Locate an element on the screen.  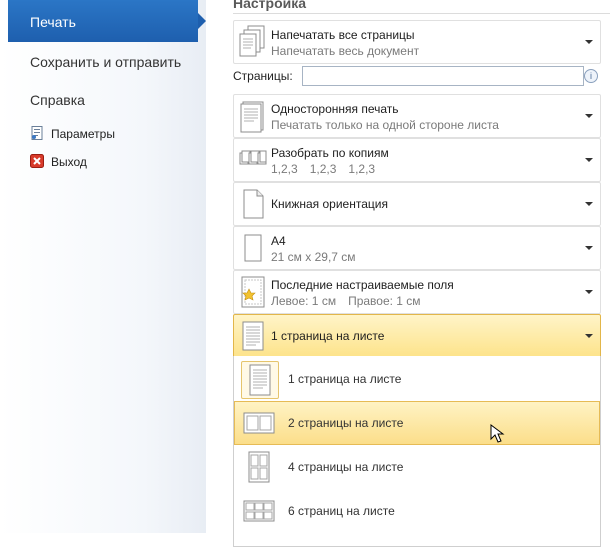
orientation-dropdown: Книжная ориентация is located at coordinates (417, 204).